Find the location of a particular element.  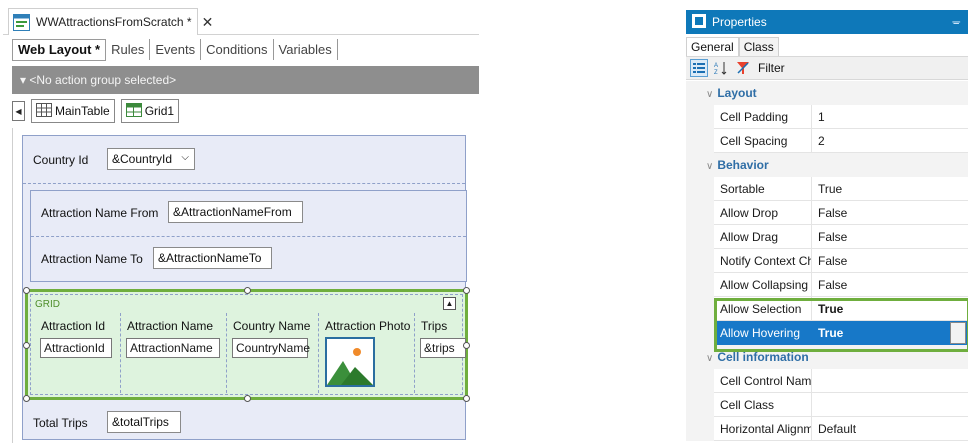

column-header: Trips is located at coordinates (434, 326).